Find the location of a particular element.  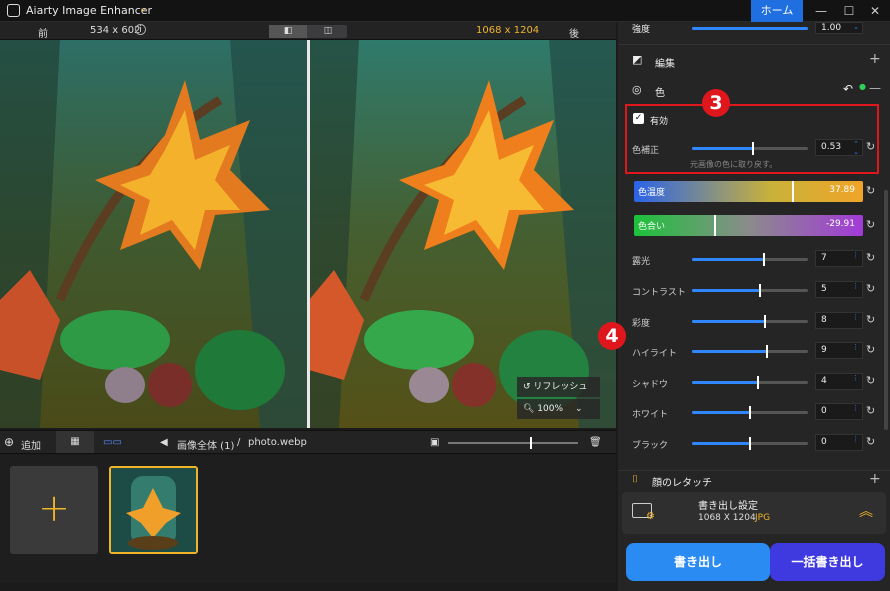

color-correct-slider is located at coordinates (750, 148).